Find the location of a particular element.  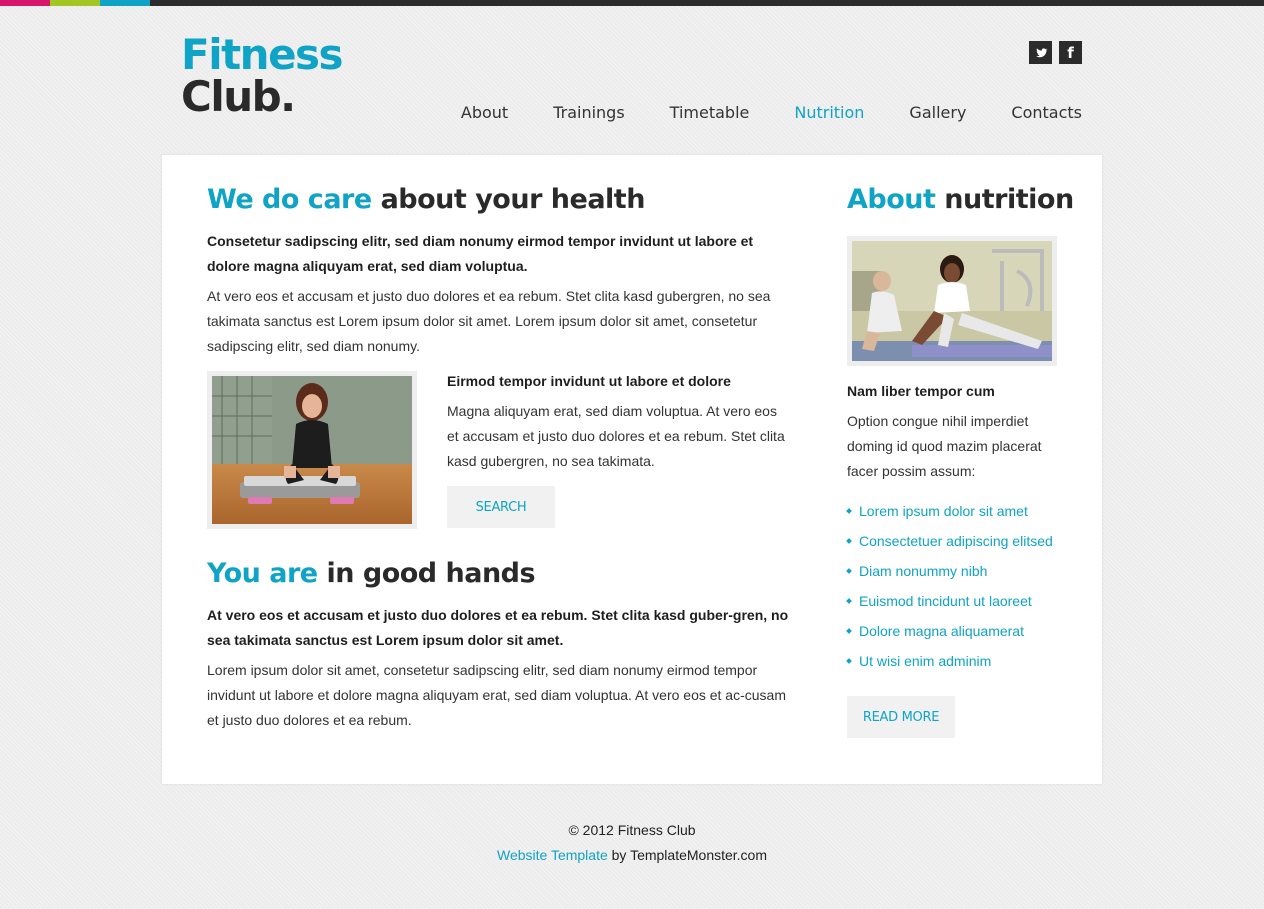

step-workout-image is located at coordinates (312, 450).